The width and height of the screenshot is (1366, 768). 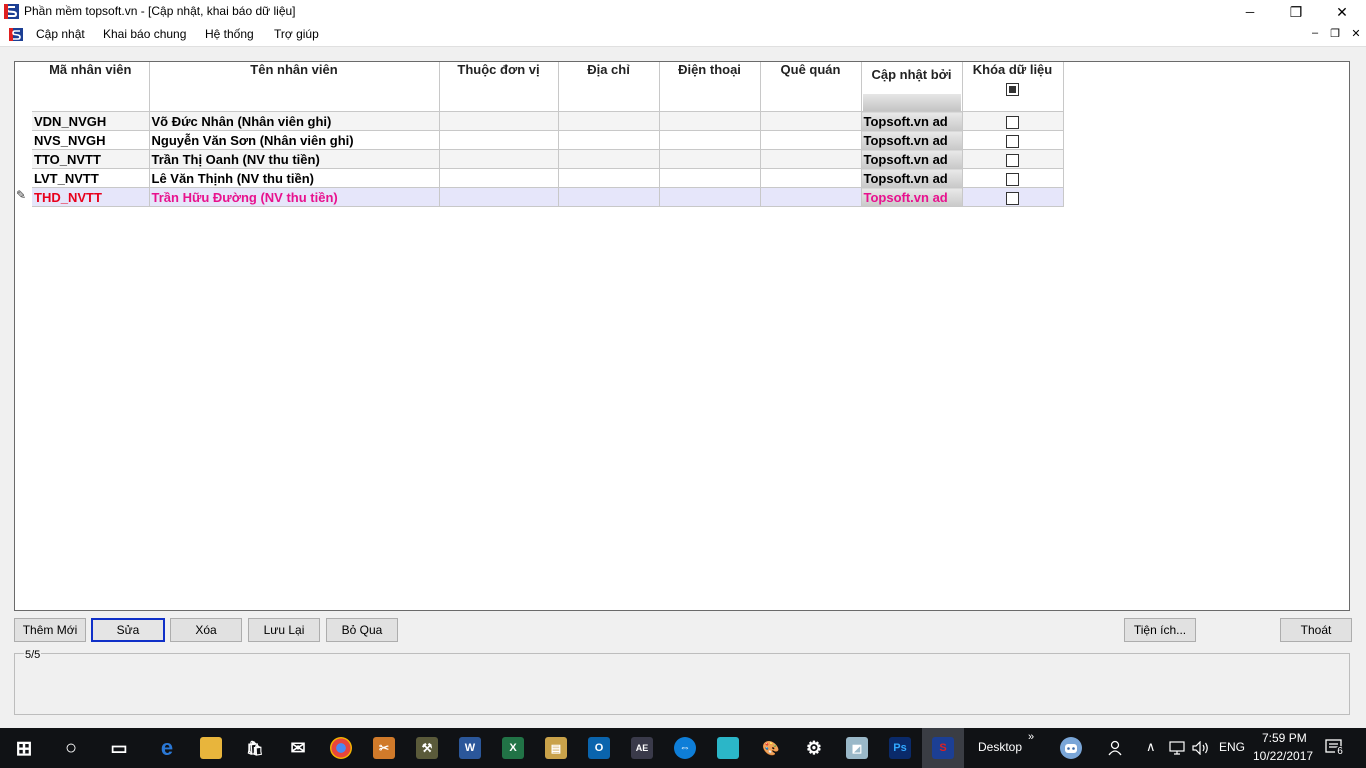 What do you see at coordinates (1296, 12) in the screenshot?
I see `restore-button: ❐` at bounding box center [1296, 12].